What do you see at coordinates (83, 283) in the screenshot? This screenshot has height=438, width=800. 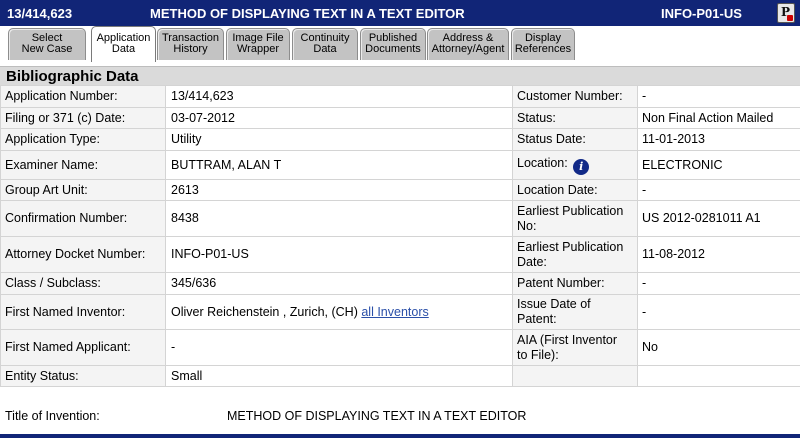 I see `field-label: Class / Subclass:` at bounding box center [83, 283].